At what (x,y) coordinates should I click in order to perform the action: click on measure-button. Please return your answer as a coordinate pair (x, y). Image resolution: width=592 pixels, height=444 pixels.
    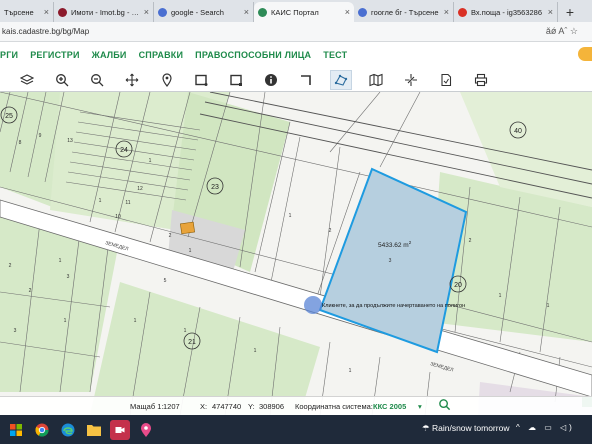
    Looking at the image, I should click on (306, 80).